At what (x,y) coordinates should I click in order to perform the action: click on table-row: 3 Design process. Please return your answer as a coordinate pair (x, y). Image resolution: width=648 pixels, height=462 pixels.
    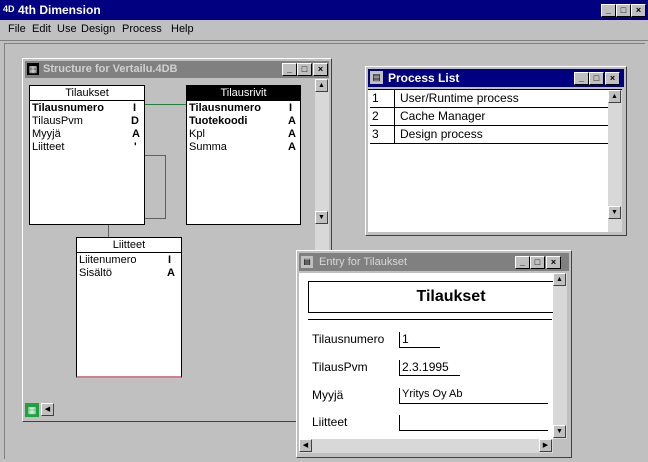
    Looking at the image, I should click on (489, 135).